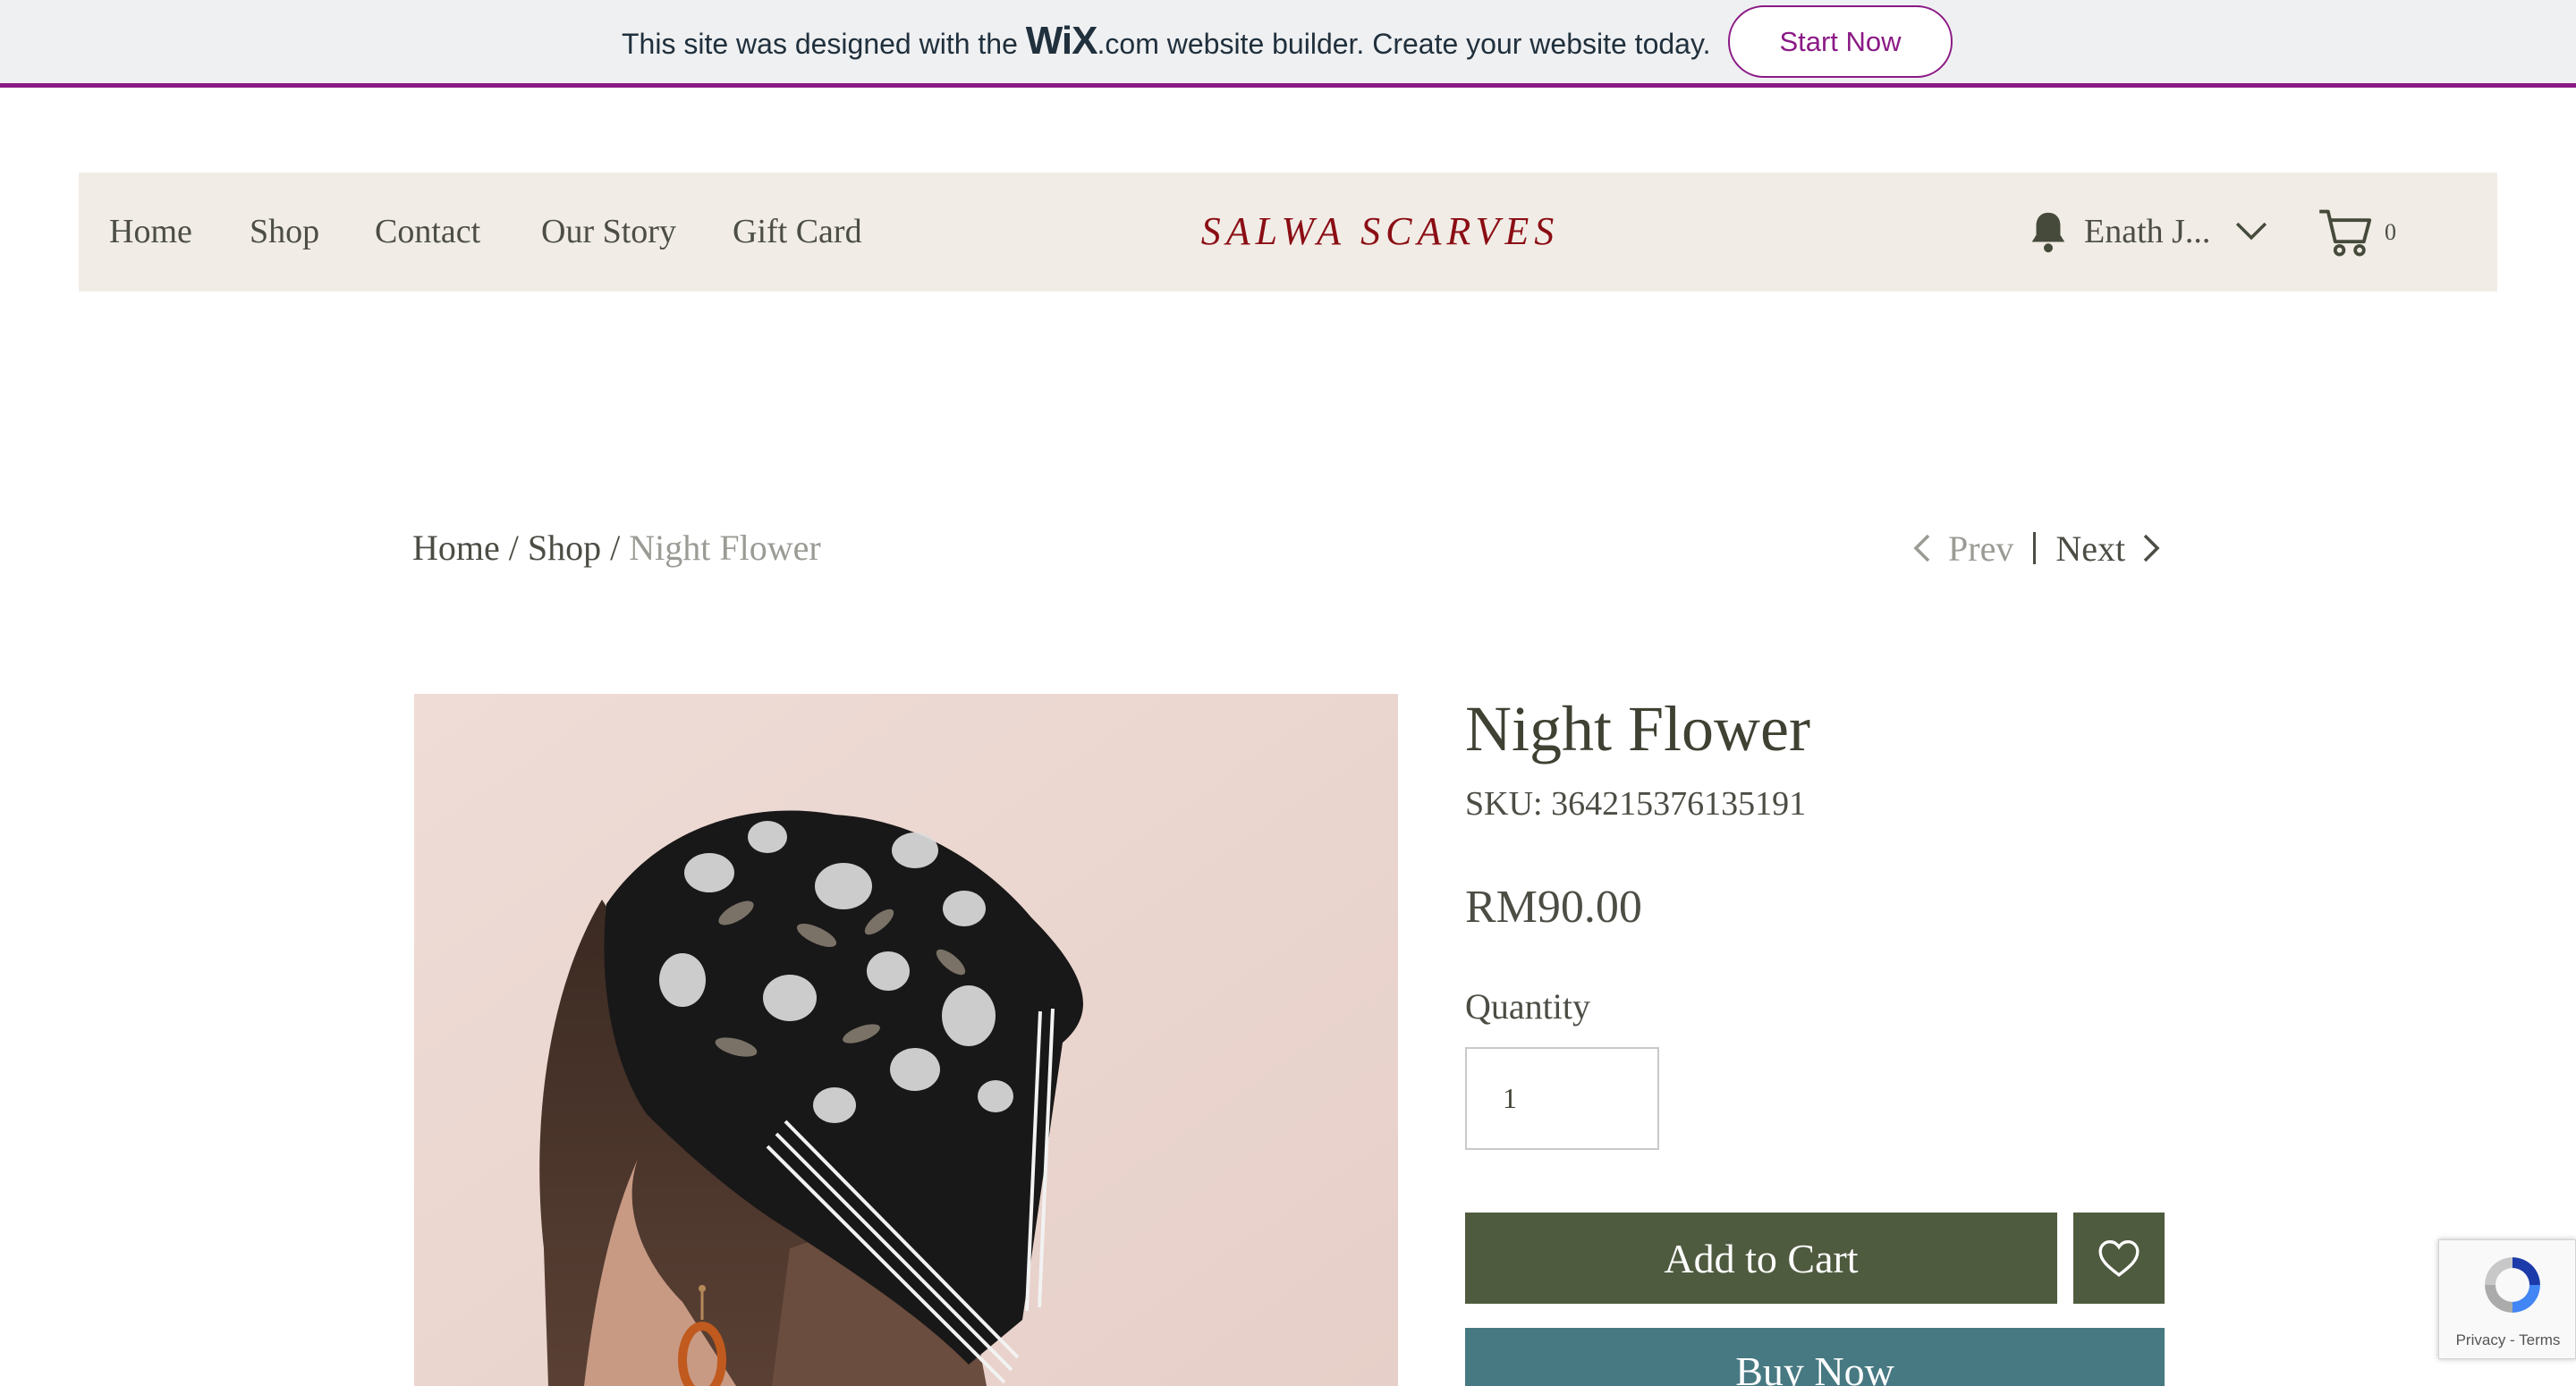  What do you see at coordinates (150, 231) in the screenshot?
I see `nav-home: Home` at bounding box center [150, 231].